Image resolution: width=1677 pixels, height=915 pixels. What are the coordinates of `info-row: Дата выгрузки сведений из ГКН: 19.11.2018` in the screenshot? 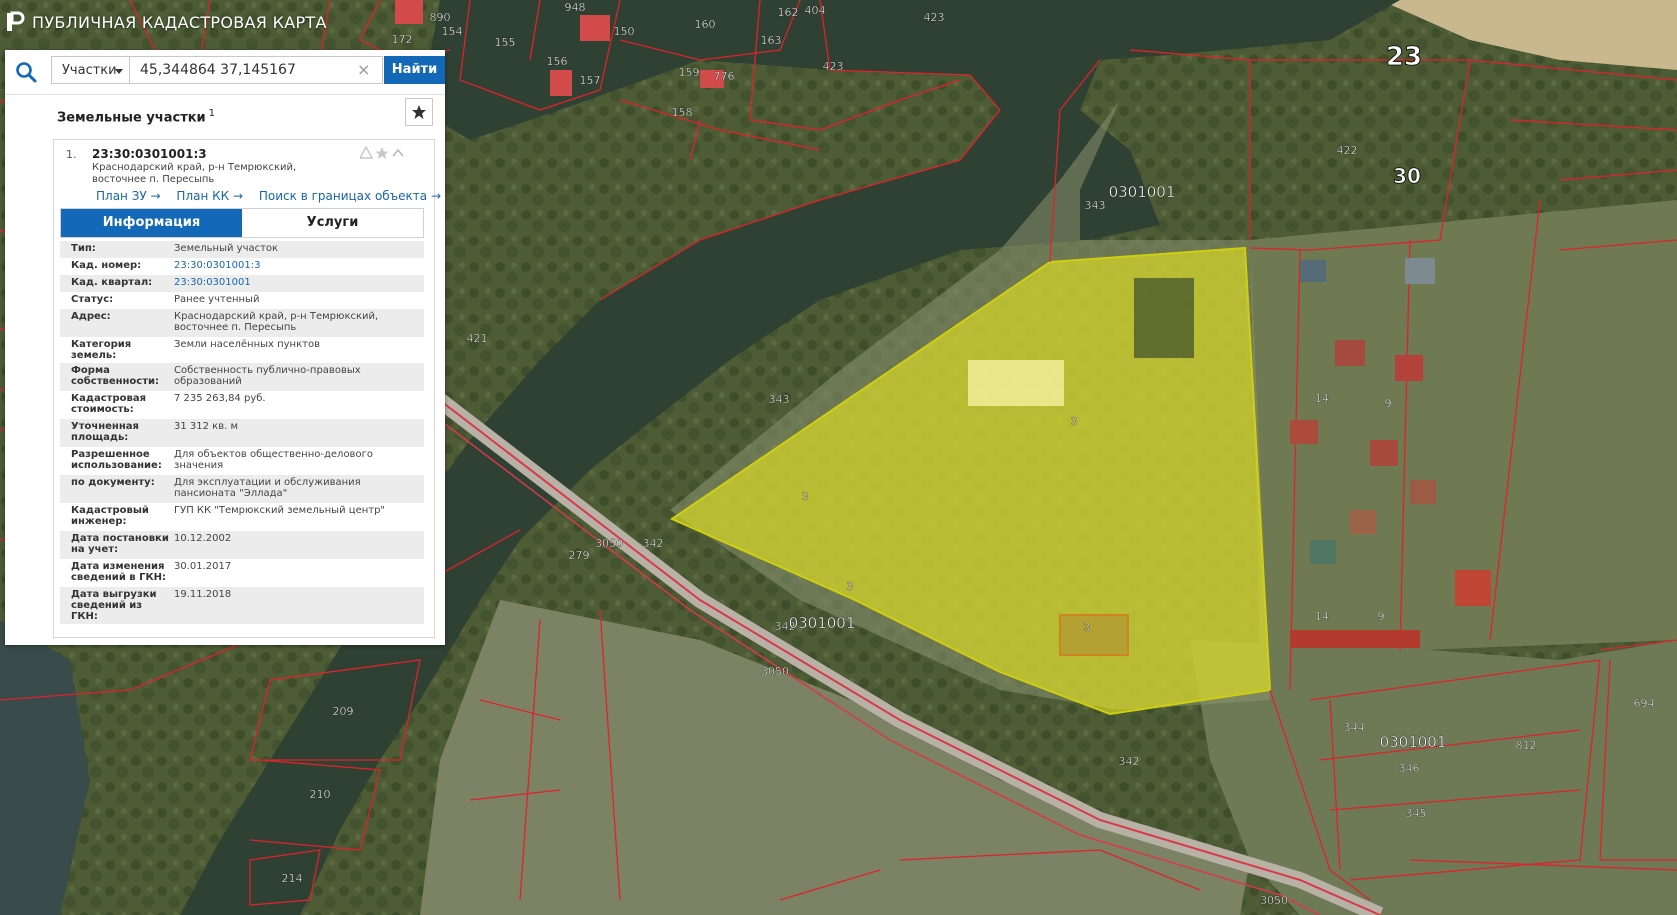 It's located at (242, 605).